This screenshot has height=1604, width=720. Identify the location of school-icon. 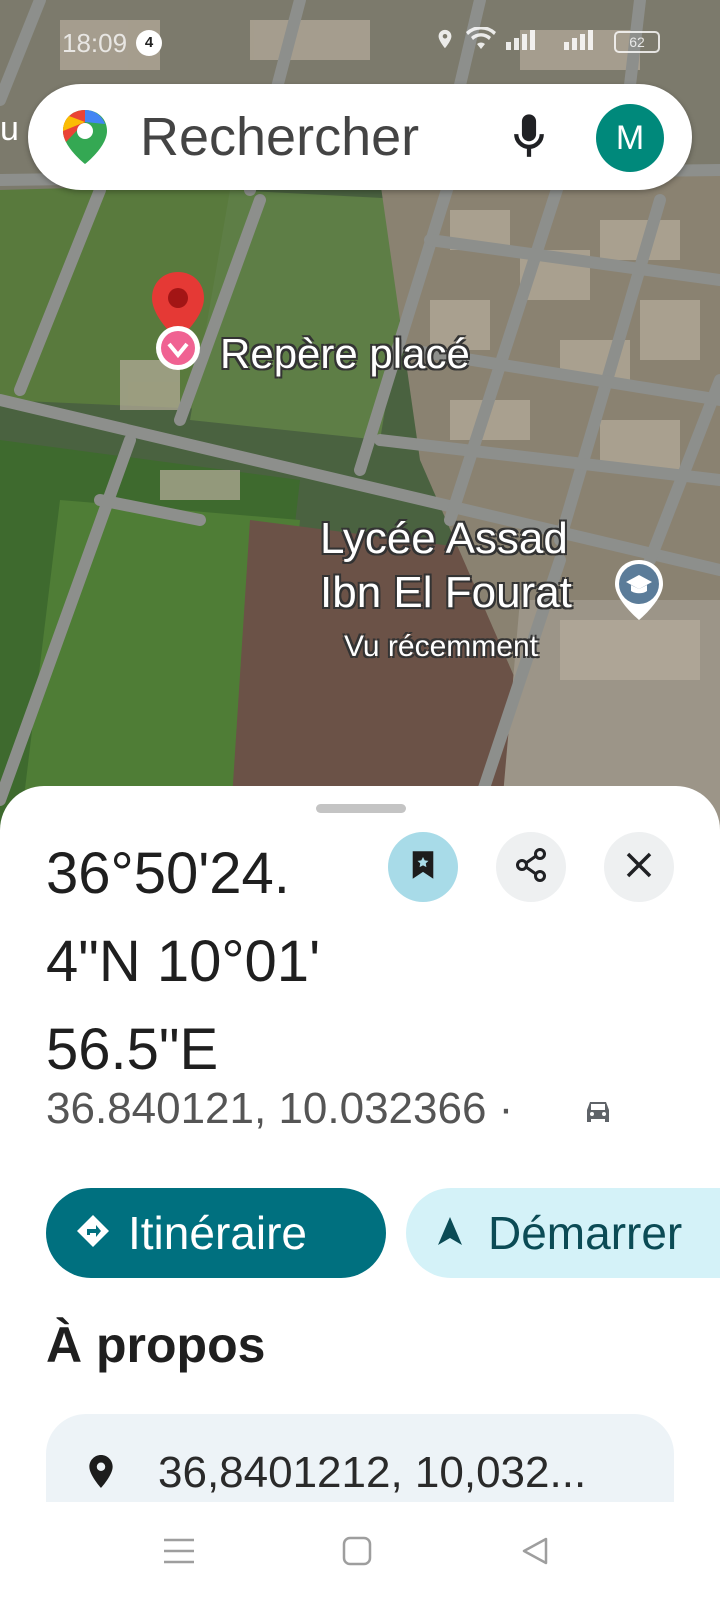
(639, 592).